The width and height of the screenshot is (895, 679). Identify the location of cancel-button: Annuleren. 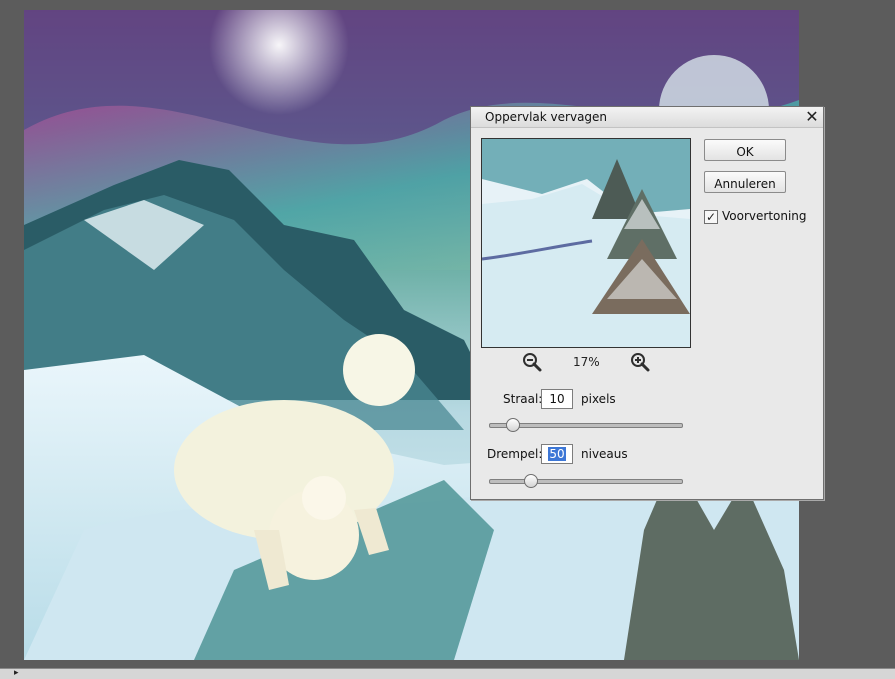
(745, 182).